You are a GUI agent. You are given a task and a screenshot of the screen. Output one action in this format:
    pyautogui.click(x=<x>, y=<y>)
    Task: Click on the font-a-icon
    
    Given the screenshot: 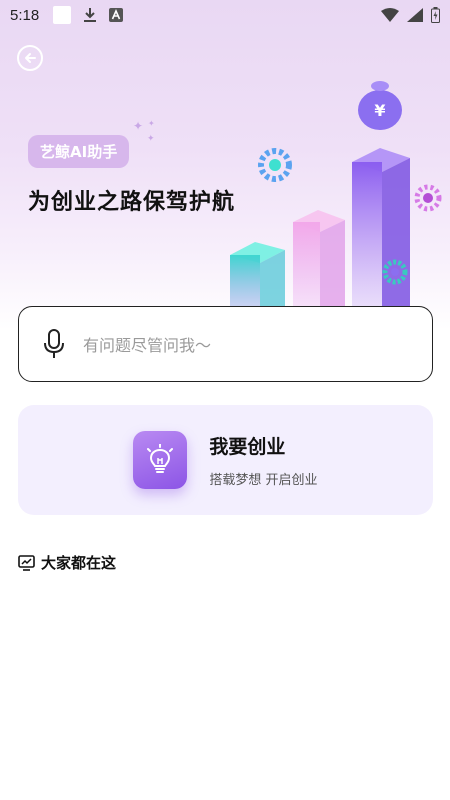 What is the action you would take?
    pyautogui.click(x=116, y=15)
    